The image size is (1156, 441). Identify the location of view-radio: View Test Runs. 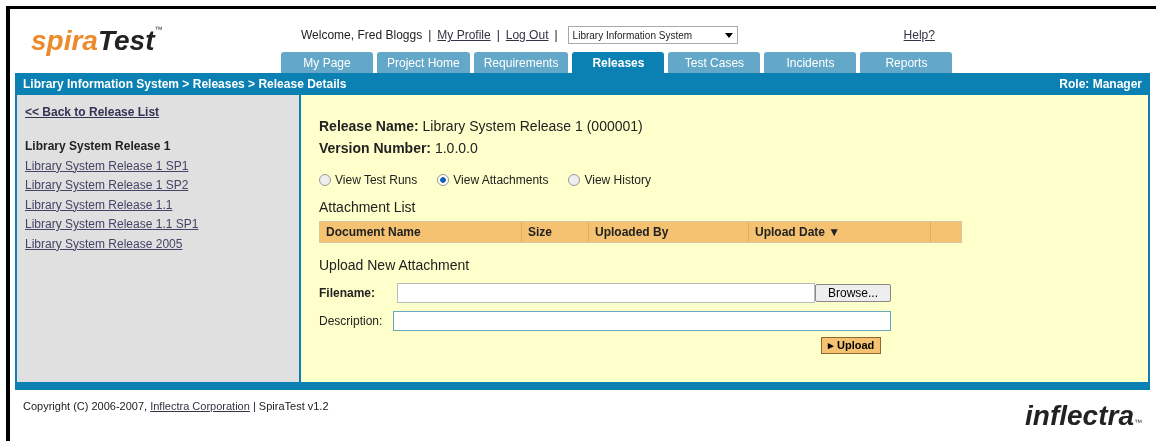
(368, 180).